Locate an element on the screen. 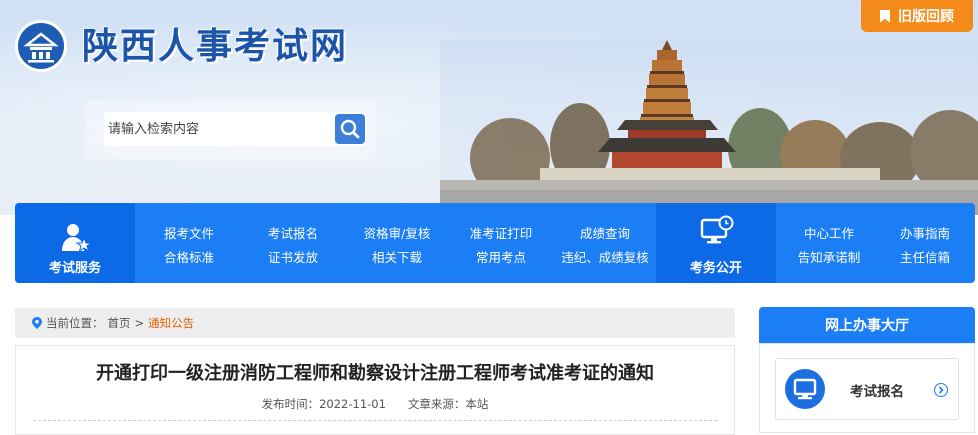 The image size is (978, 435). nav-column: 资格审/复核 相关下载 is located at coordinates (397, 243).